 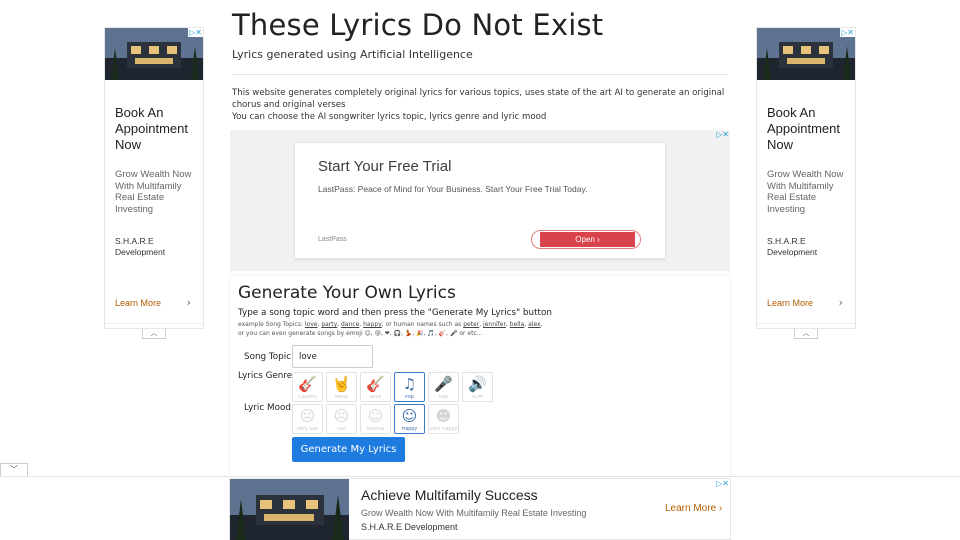 What do you see at coordinates (332, 239) in the screenshot?
I see `ad-brand: LastPass` at bounding box center [332, 239].